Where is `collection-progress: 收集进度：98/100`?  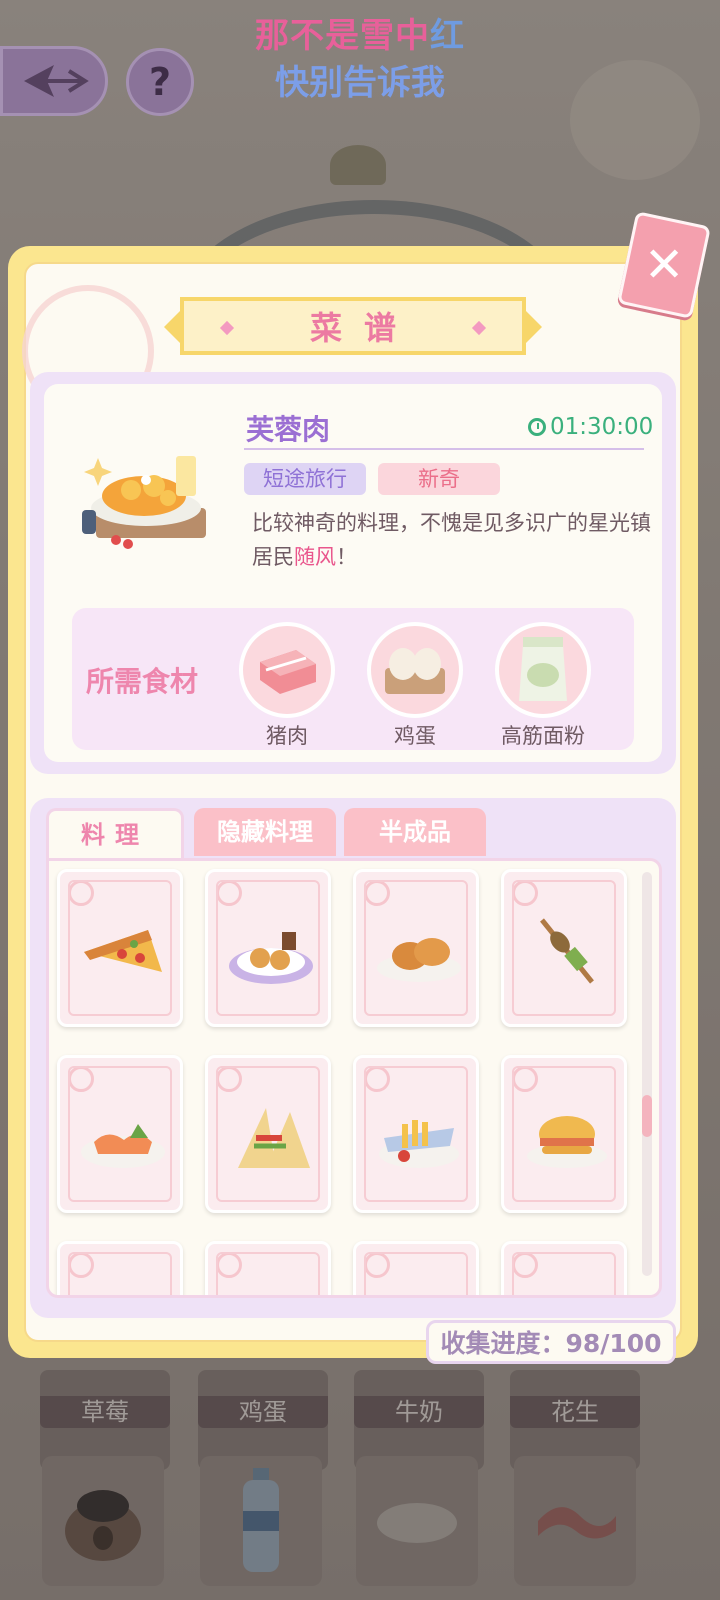
collection-progress: 收集进度：98/100 is located at coordinates (551, 1342).